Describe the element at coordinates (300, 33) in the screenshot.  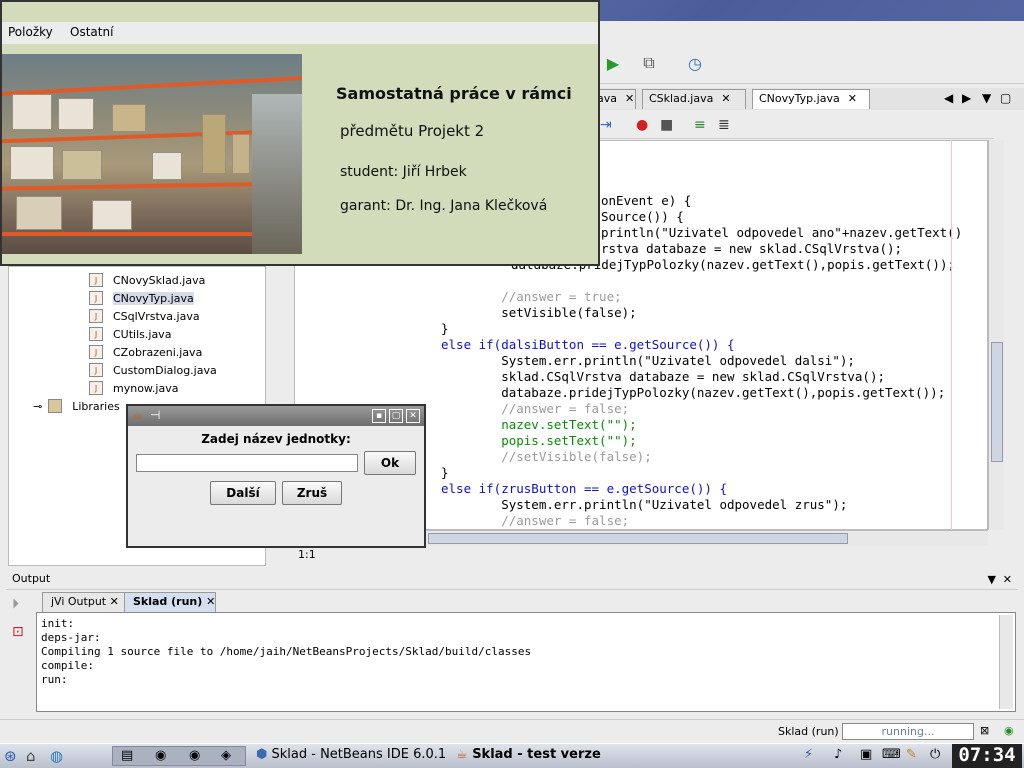
I see `menubar: Položky Ostatní` at that location.